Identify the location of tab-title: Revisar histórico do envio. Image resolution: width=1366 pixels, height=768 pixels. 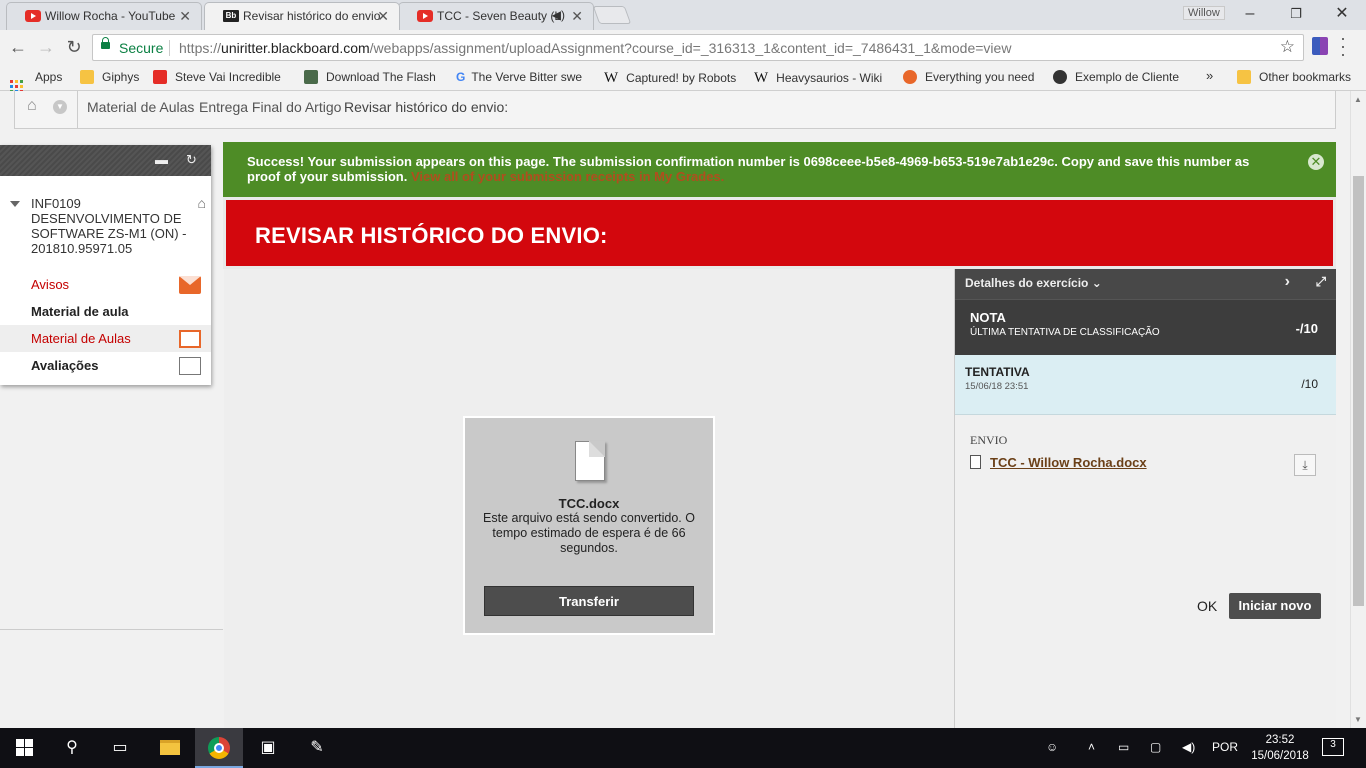
(312, 16).